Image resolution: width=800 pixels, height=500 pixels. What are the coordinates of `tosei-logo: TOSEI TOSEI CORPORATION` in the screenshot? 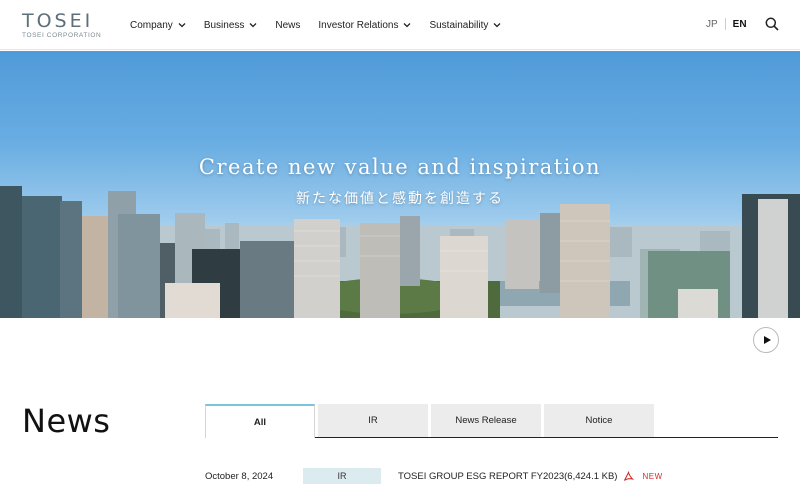 It's located at (62, 25).